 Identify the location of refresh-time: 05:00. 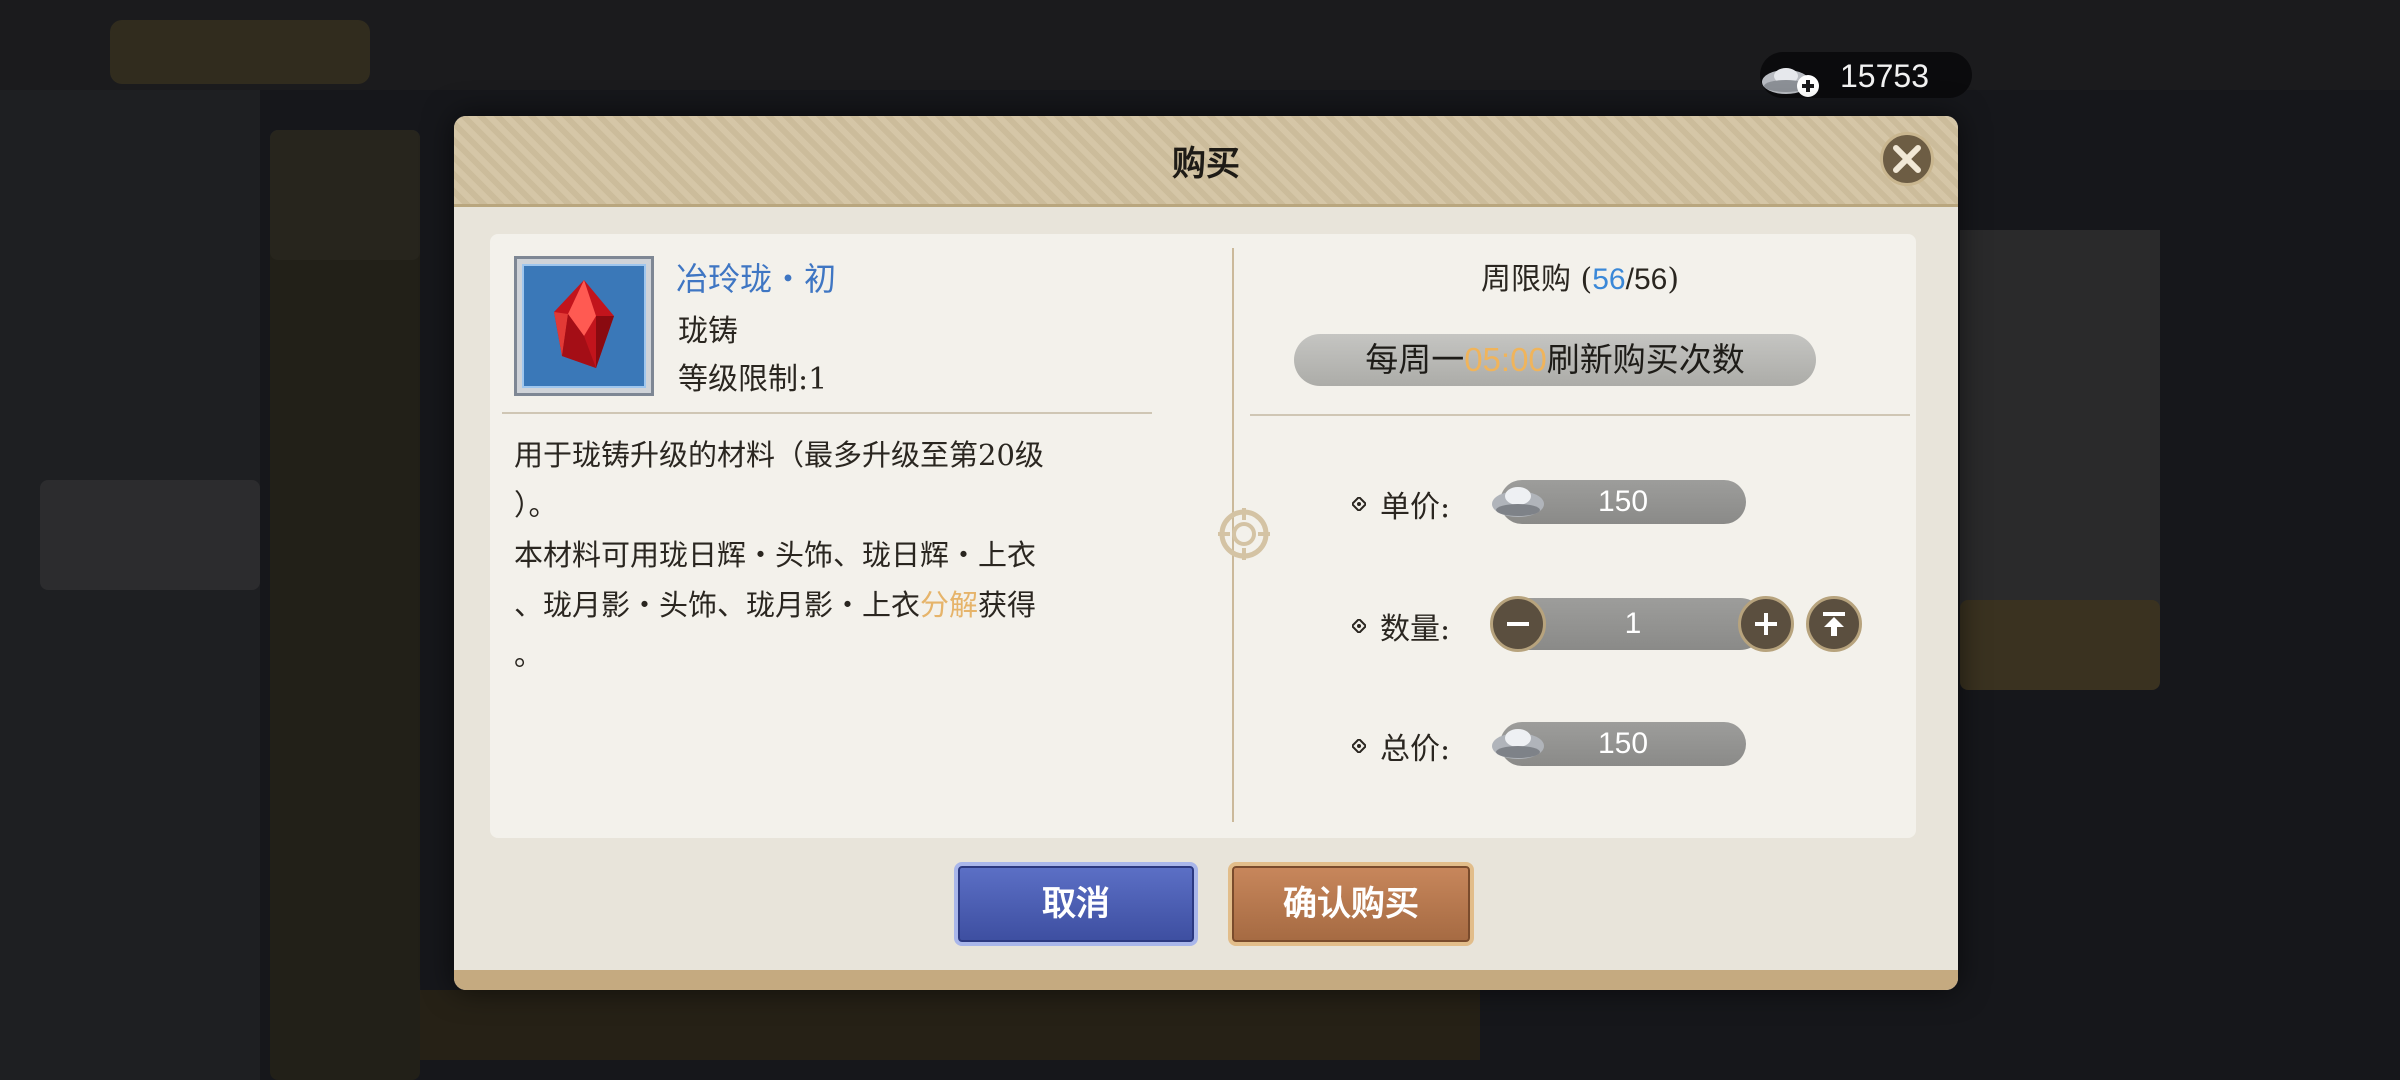
(1505, 359).